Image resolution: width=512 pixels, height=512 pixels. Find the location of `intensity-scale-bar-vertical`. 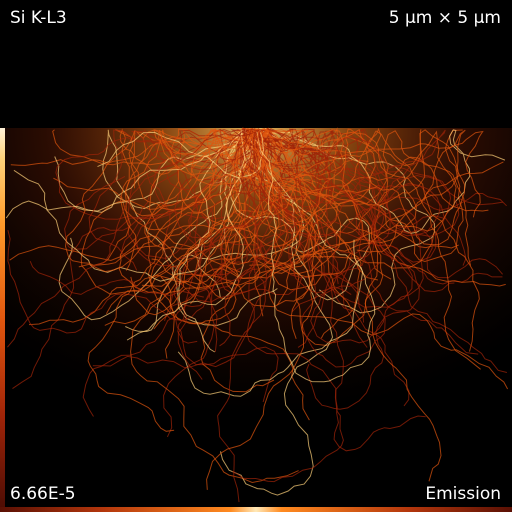

intensity-scale-bar-vertical is located at coordinates (2, 320).